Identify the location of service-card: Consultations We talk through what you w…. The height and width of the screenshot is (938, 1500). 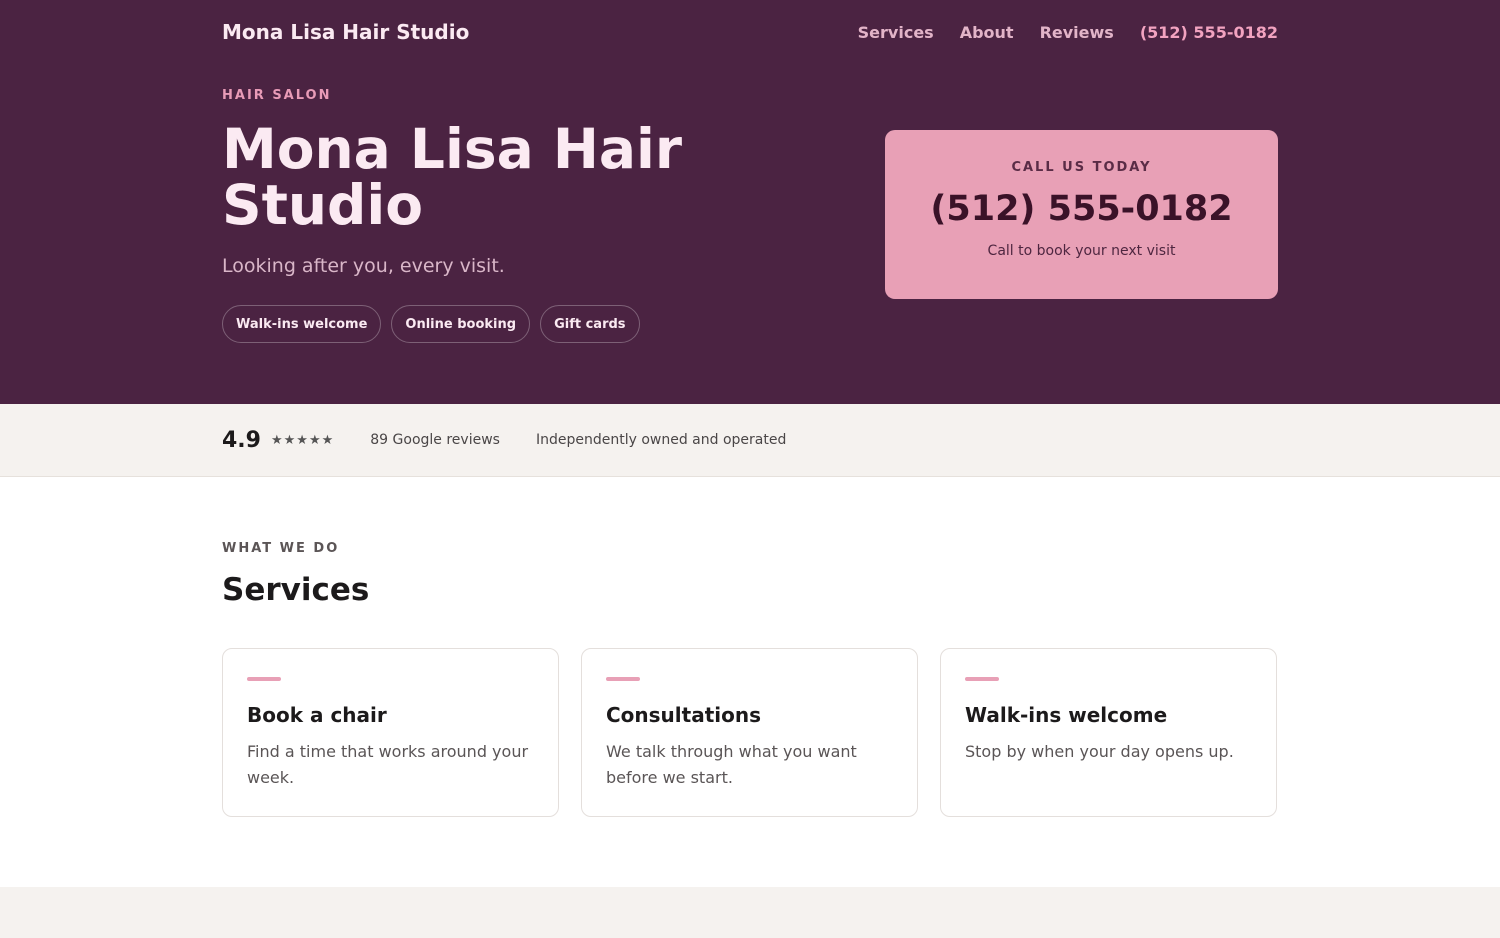
(749, 732).